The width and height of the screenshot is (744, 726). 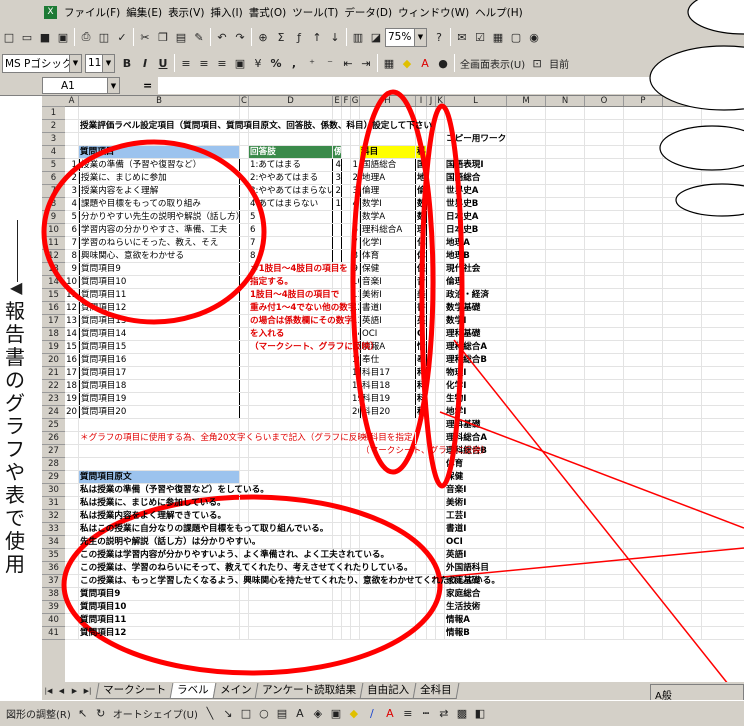 What do you see at coordinates (355, 334) in the screenshot?
I see `cell-g: 14` at bounding box center [355, 334].